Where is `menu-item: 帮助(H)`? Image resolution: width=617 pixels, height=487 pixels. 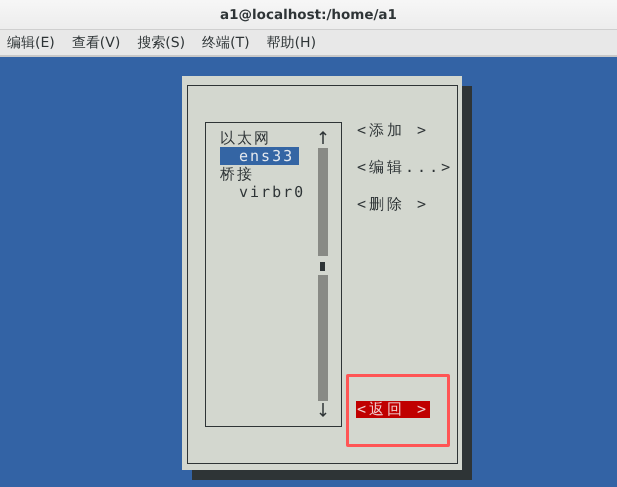 menu-item: 帮助(H) is located at coordinates (291, 43).